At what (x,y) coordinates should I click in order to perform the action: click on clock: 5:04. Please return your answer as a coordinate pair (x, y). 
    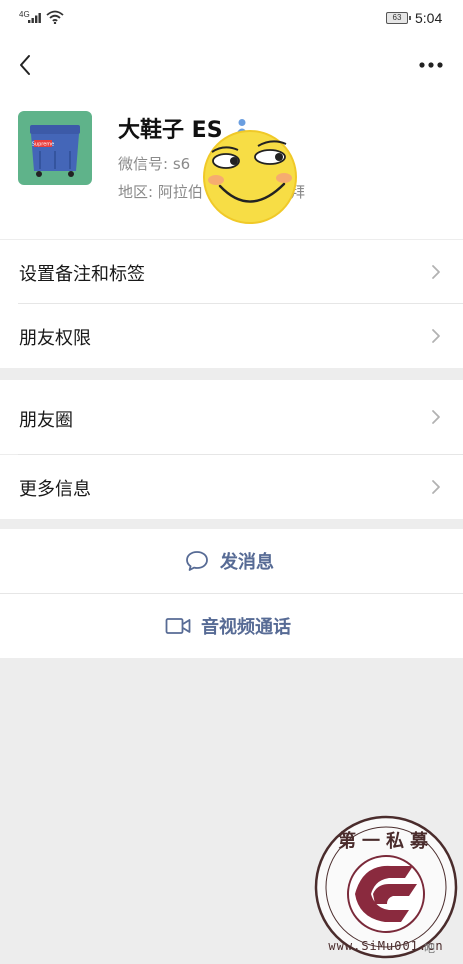
    Looking at the image, I should click on (429, 18).